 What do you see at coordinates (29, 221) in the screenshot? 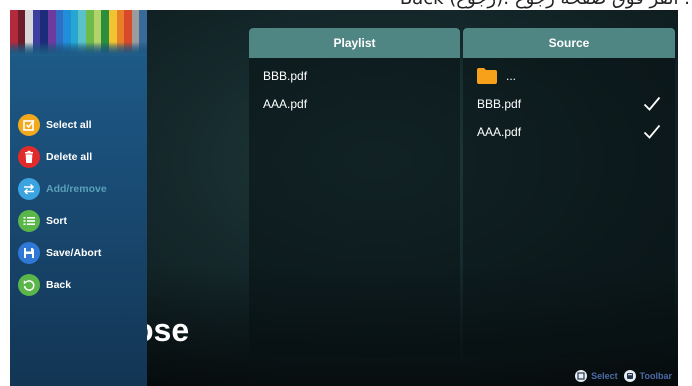
I see `list-icon` at bounding box center [29, 221].